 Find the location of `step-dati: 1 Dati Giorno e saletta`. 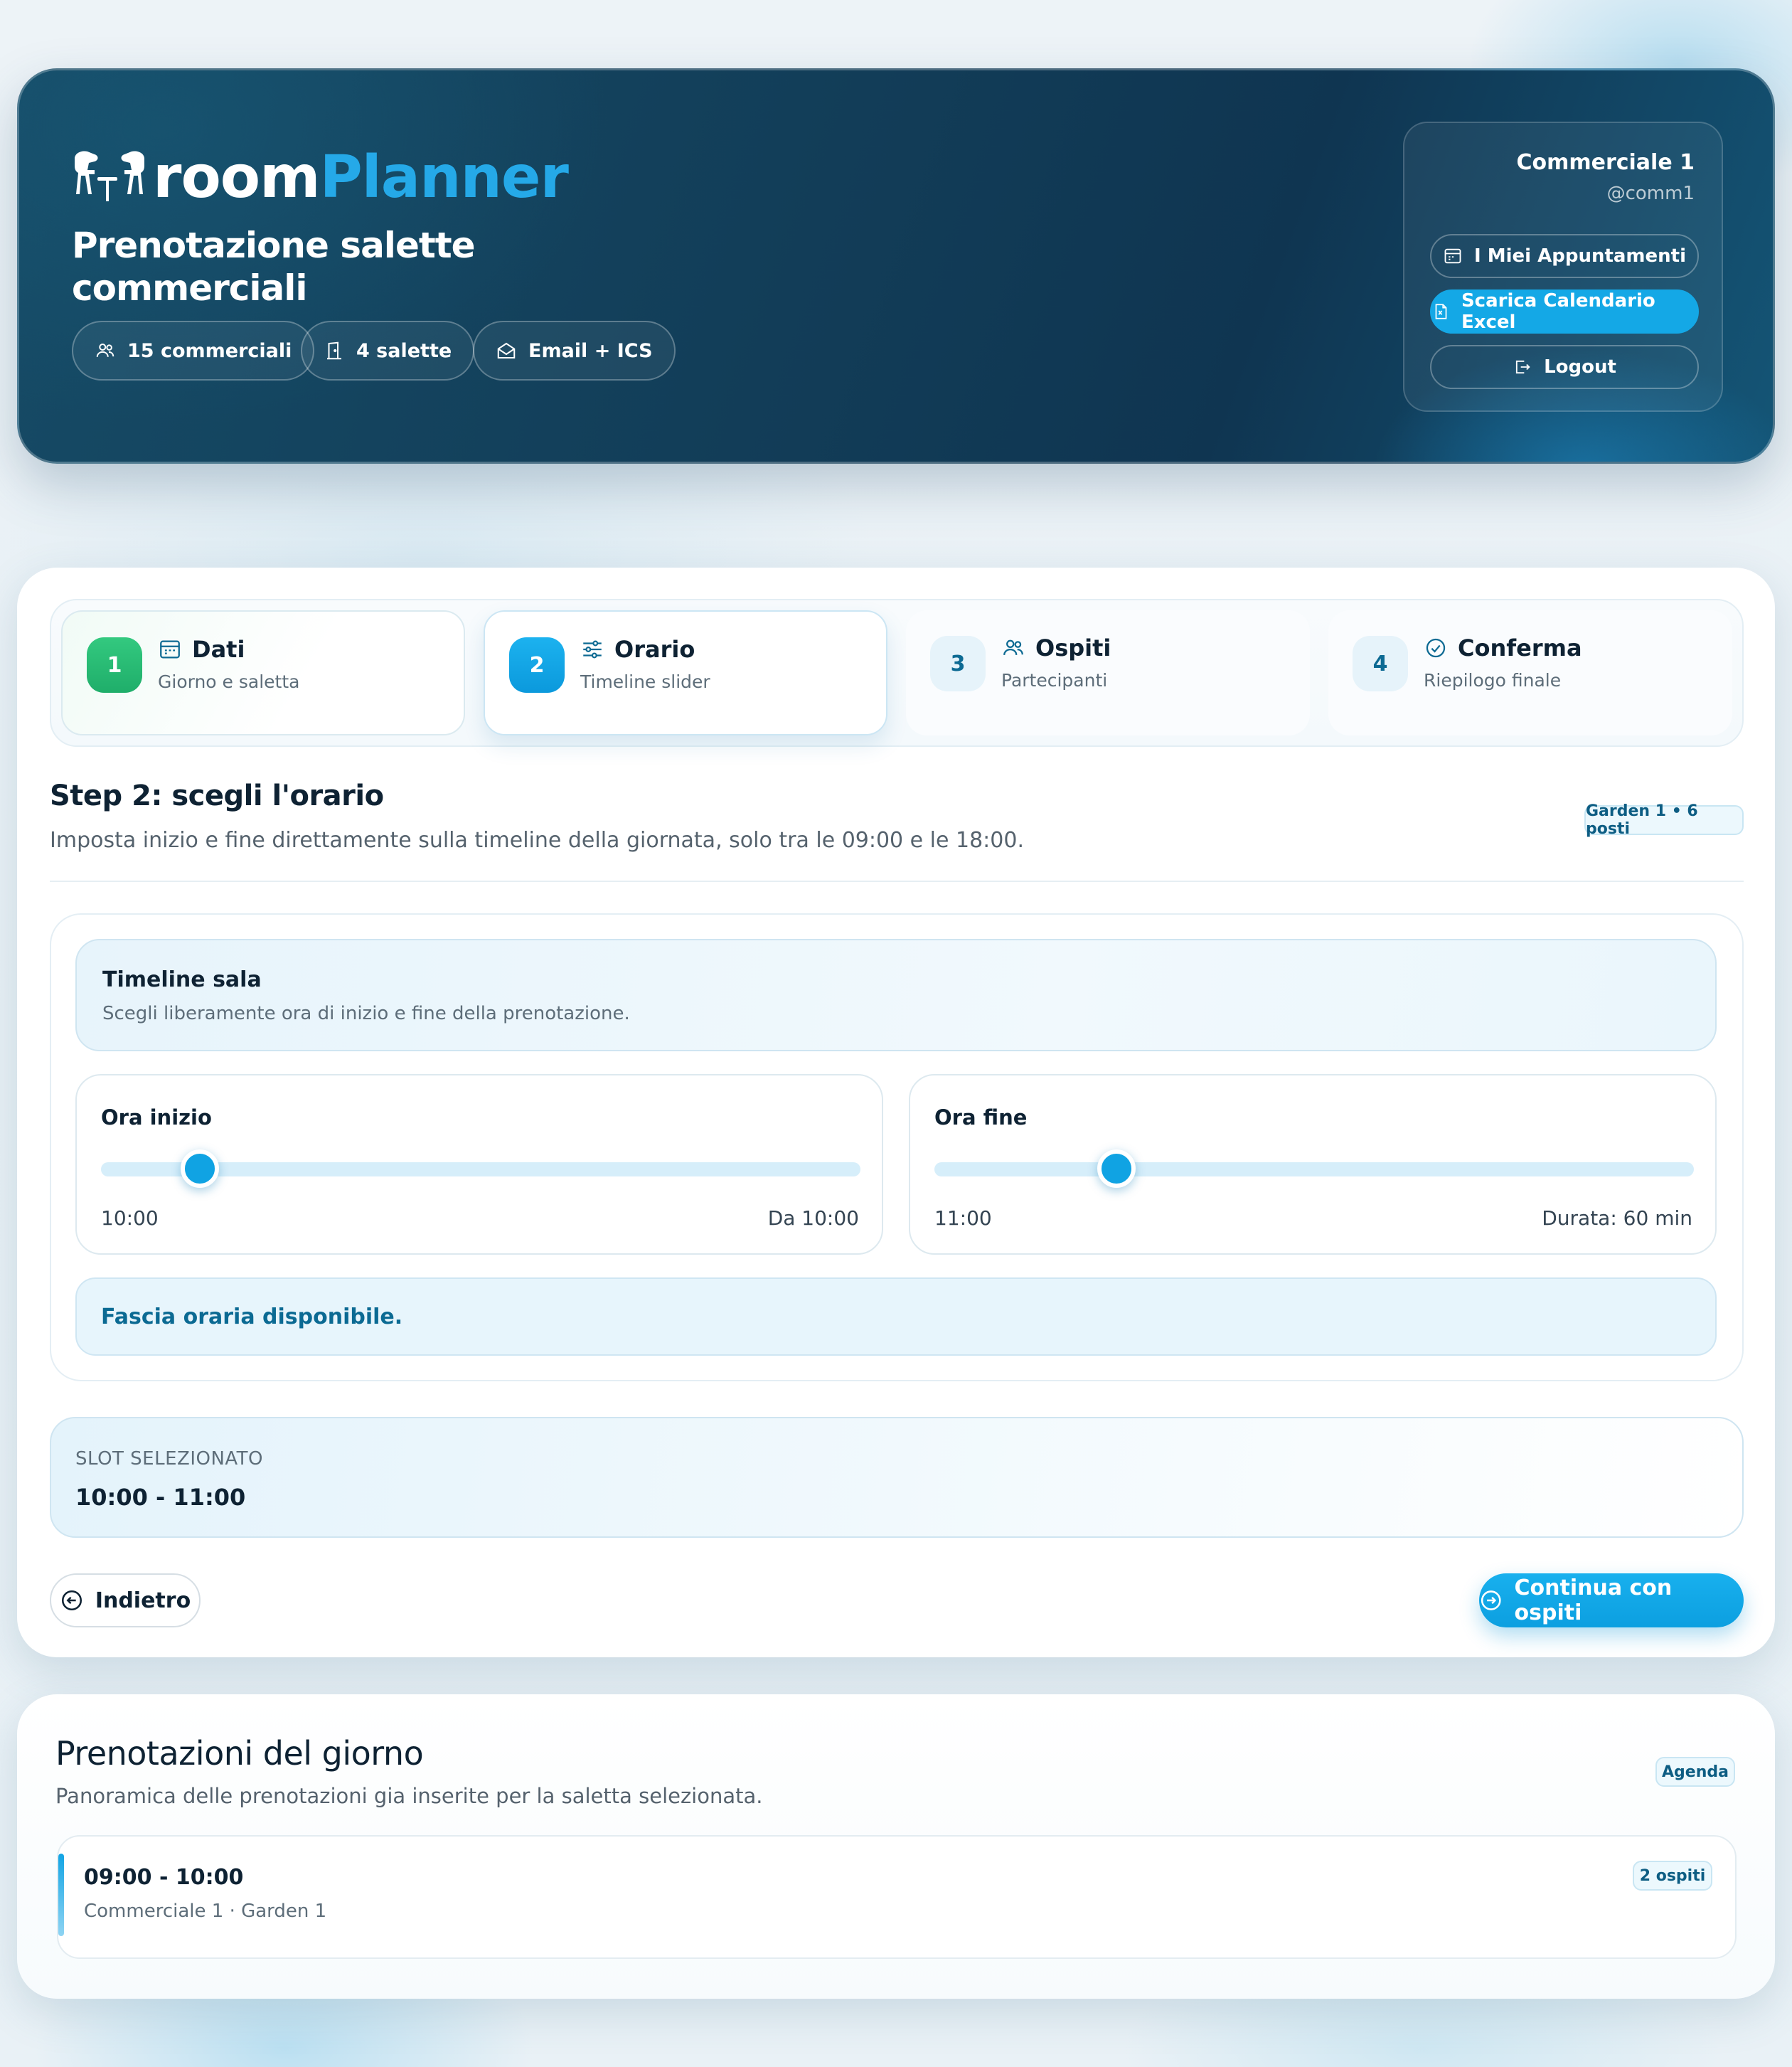

step-dati: 1 Dati Giorno e saletta is located at coordinates (263, 672).